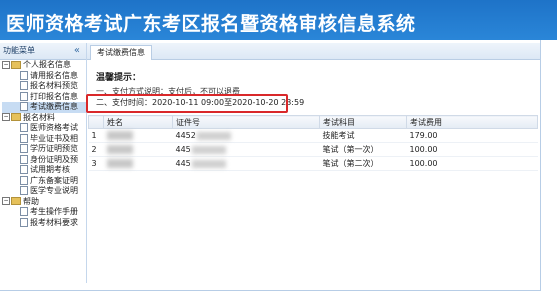 The height and width of the screenshot is (303, 557). I want to click on header-name: 姓名, so click(138, 122).